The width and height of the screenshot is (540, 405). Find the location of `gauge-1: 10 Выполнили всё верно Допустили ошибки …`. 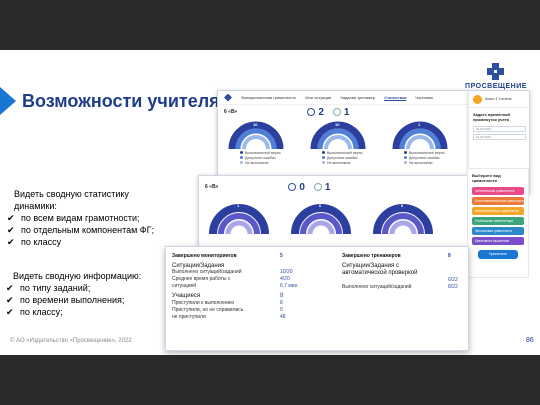

gauge-1: 10 Выполнили всё верно Допустили ошибки … is located at coordinates (267, 142).